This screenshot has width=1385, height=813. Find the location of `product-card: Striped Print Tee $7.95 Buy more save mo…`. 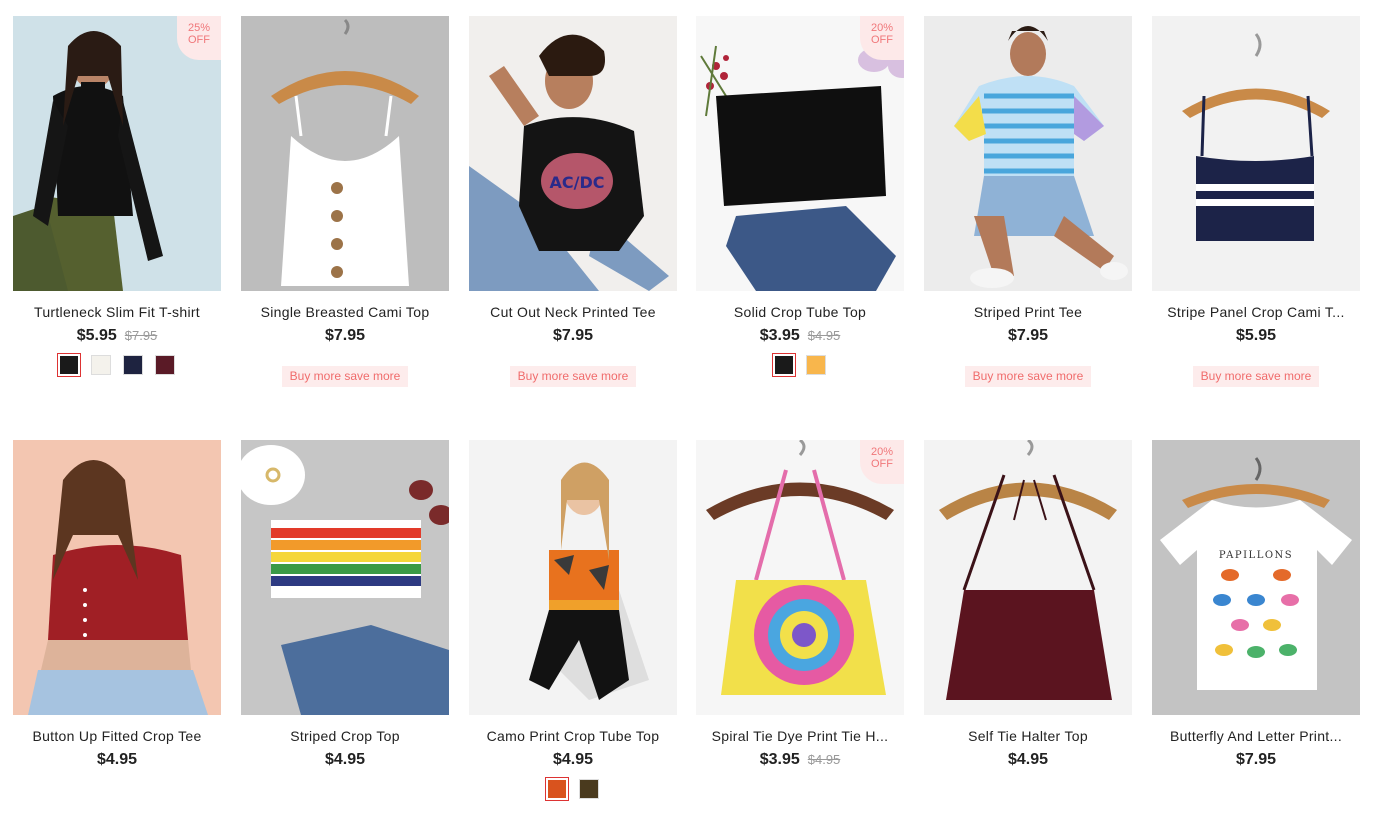

product-card: Striped Print Tee $7.95 Buy more save mo… is located at coordinates (1028, 201).